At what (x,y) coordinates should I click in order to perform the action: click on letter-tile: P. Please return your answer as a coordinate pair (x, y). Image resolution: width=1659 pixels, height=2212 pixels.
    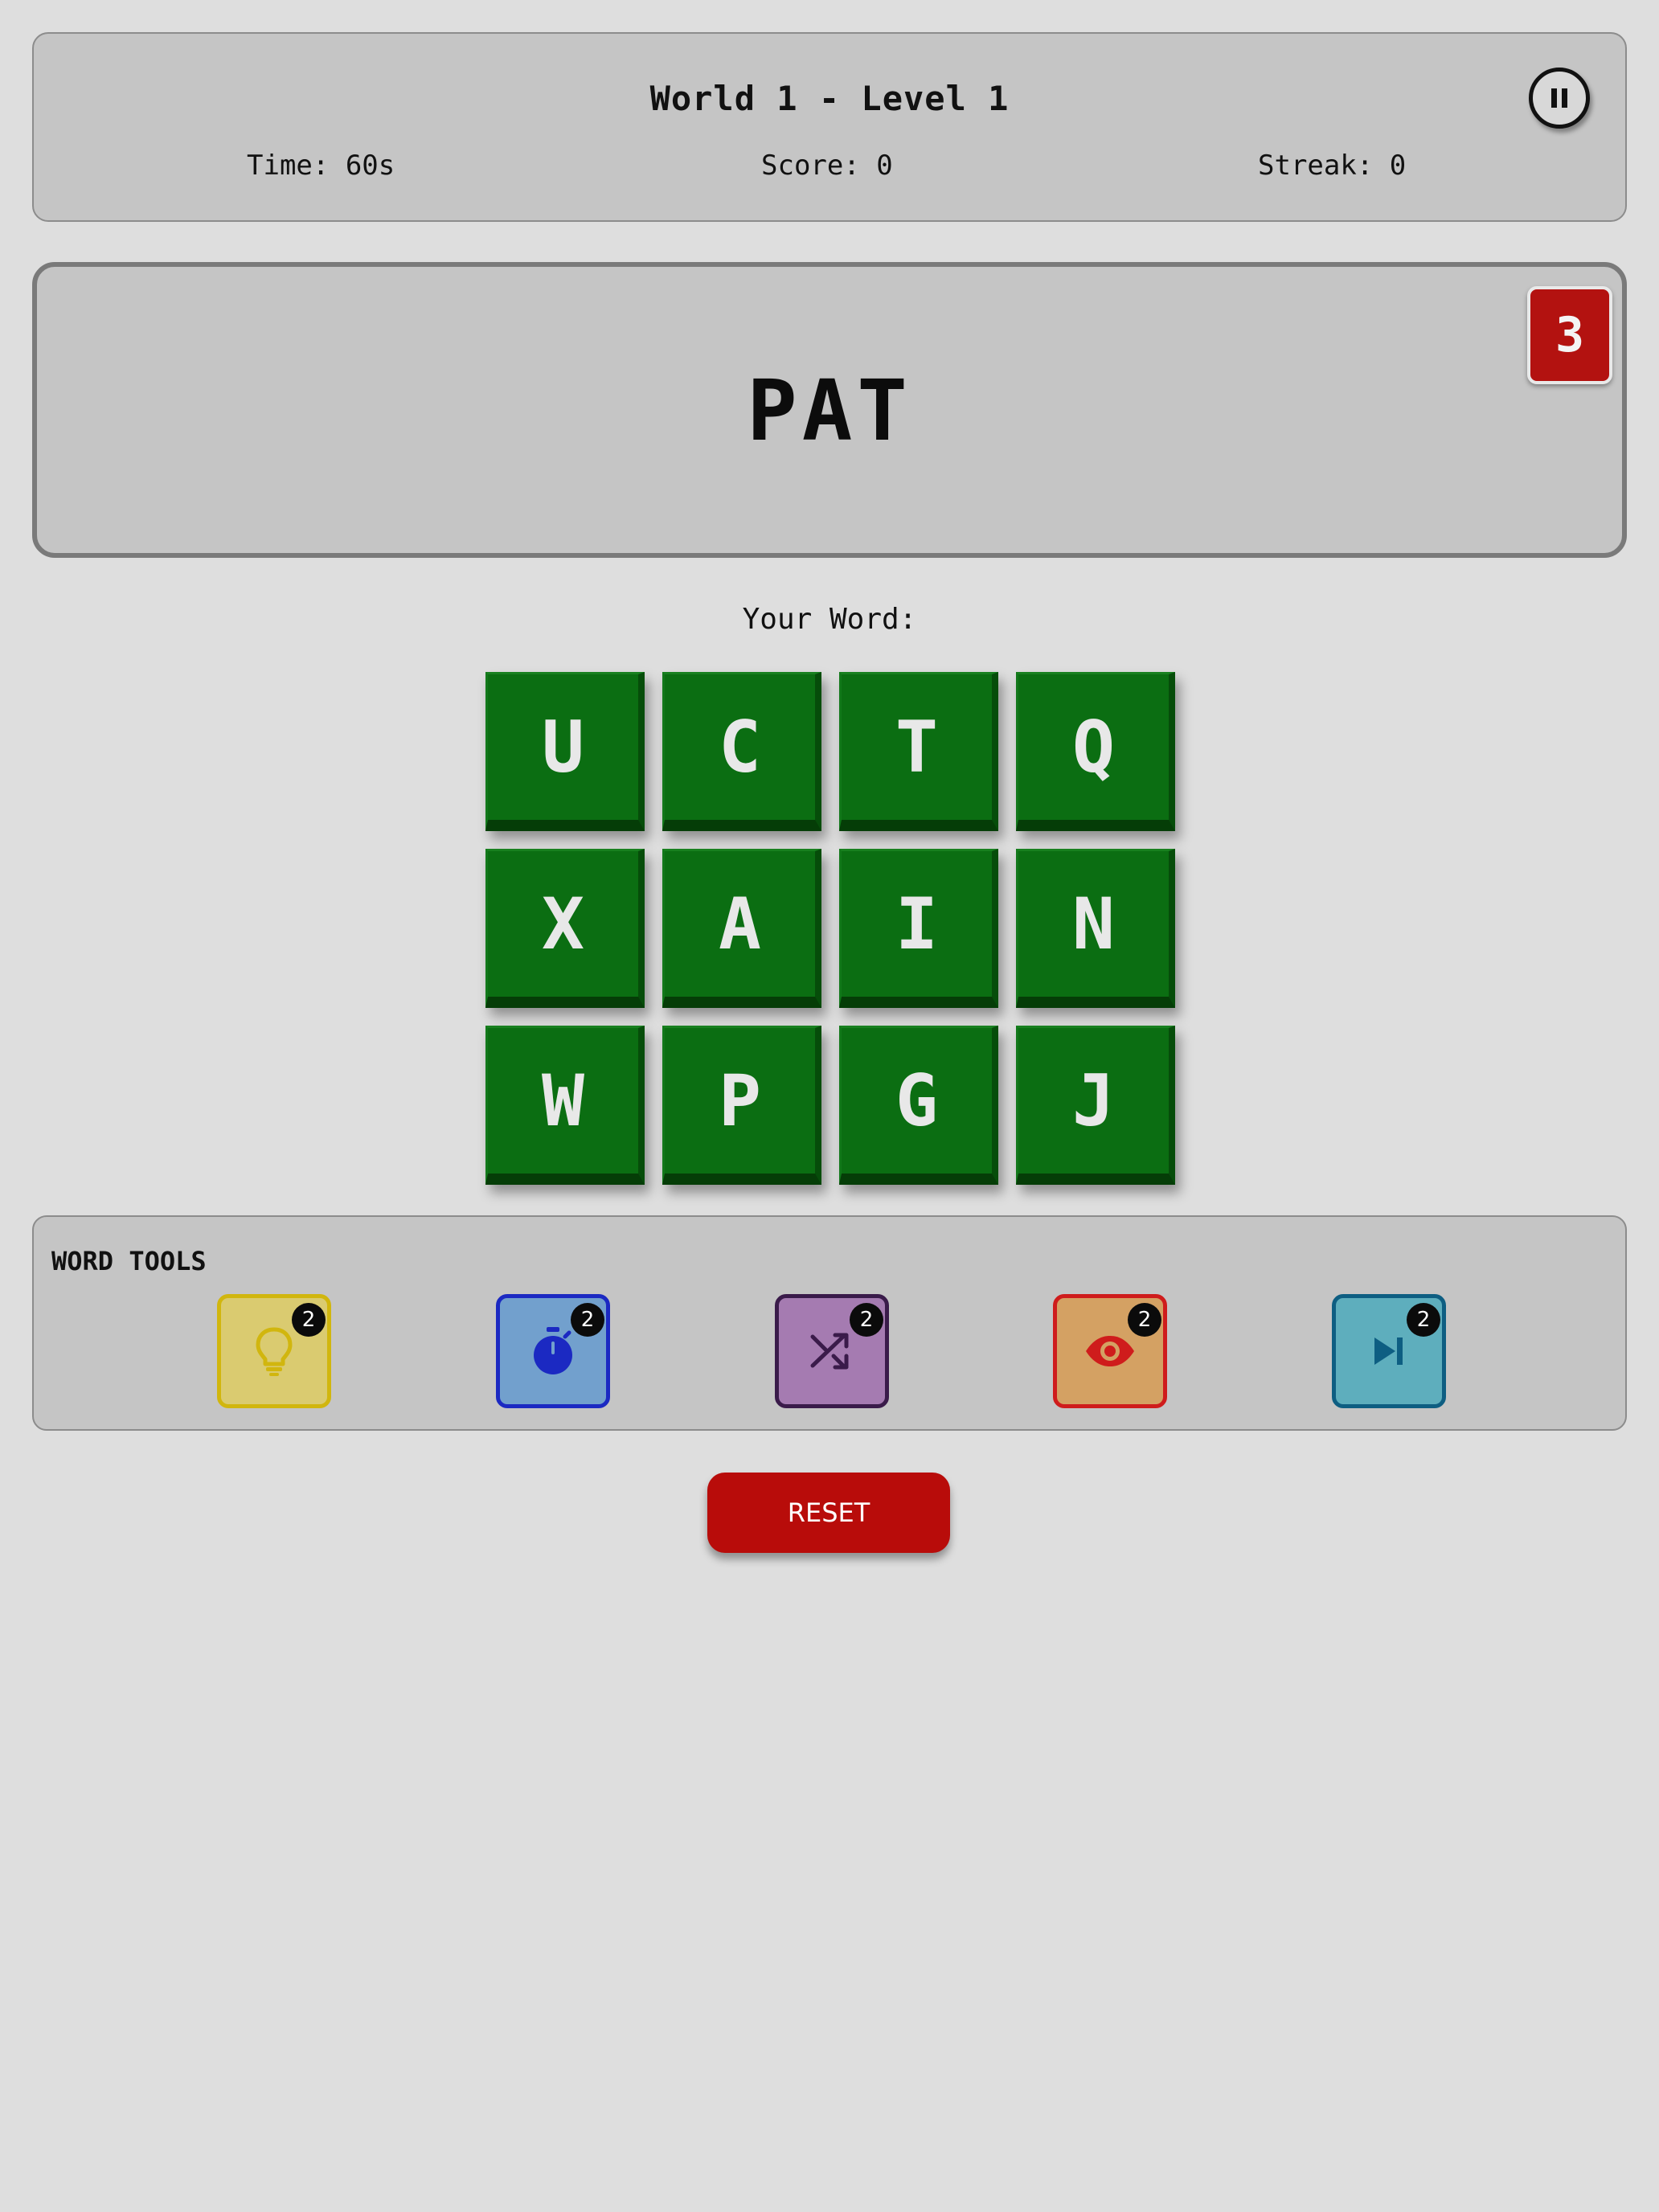
    Looking at the image, I should click on (741, 1105).